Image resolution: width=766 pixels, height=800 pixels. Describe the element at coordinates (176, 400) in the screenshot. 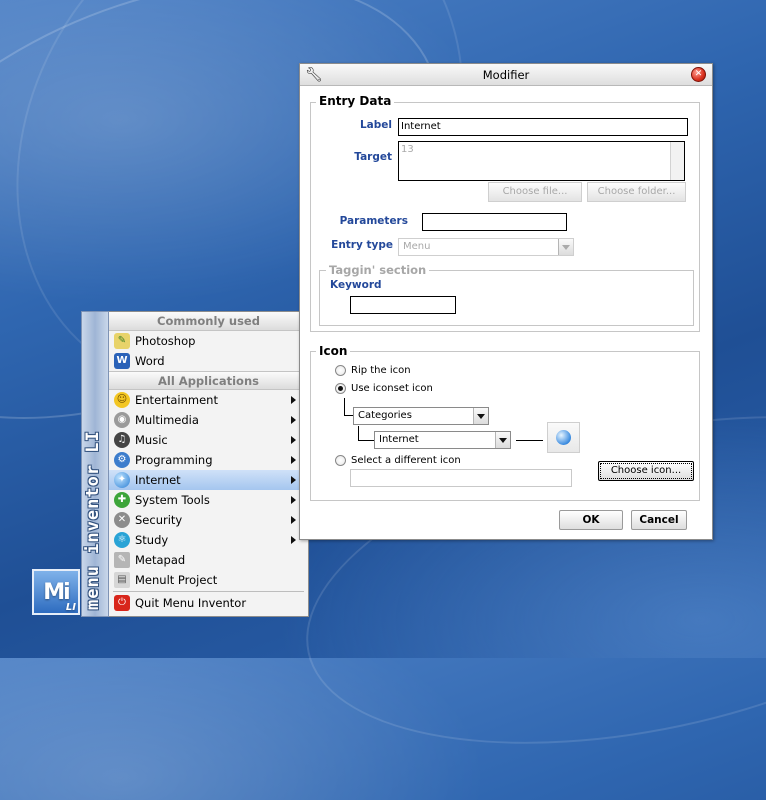

I see `menu-item-label: Entertainment` at that location.